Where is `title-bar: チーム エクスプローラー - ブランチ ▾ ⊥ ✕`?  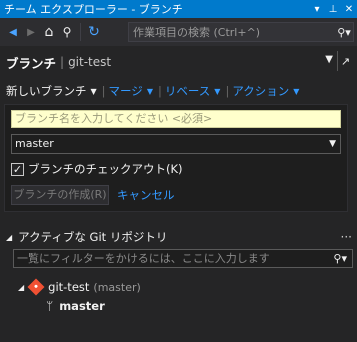 title-bar: チーム エクスプローラー - ブランチ ▾ ⊥ ✕ is located at coordinates (178, 9).